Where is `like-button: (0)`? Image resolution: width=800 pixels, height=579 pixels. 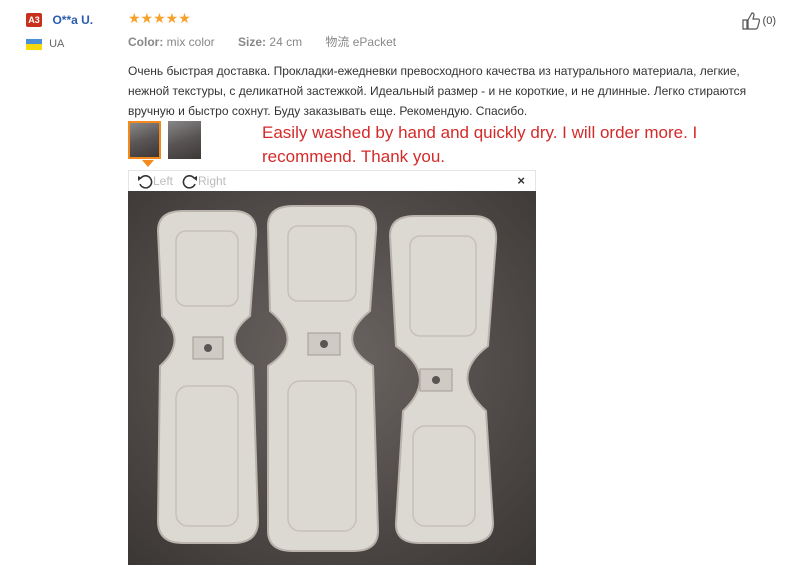
like-button: (0) is located at coordinates (758, 21).